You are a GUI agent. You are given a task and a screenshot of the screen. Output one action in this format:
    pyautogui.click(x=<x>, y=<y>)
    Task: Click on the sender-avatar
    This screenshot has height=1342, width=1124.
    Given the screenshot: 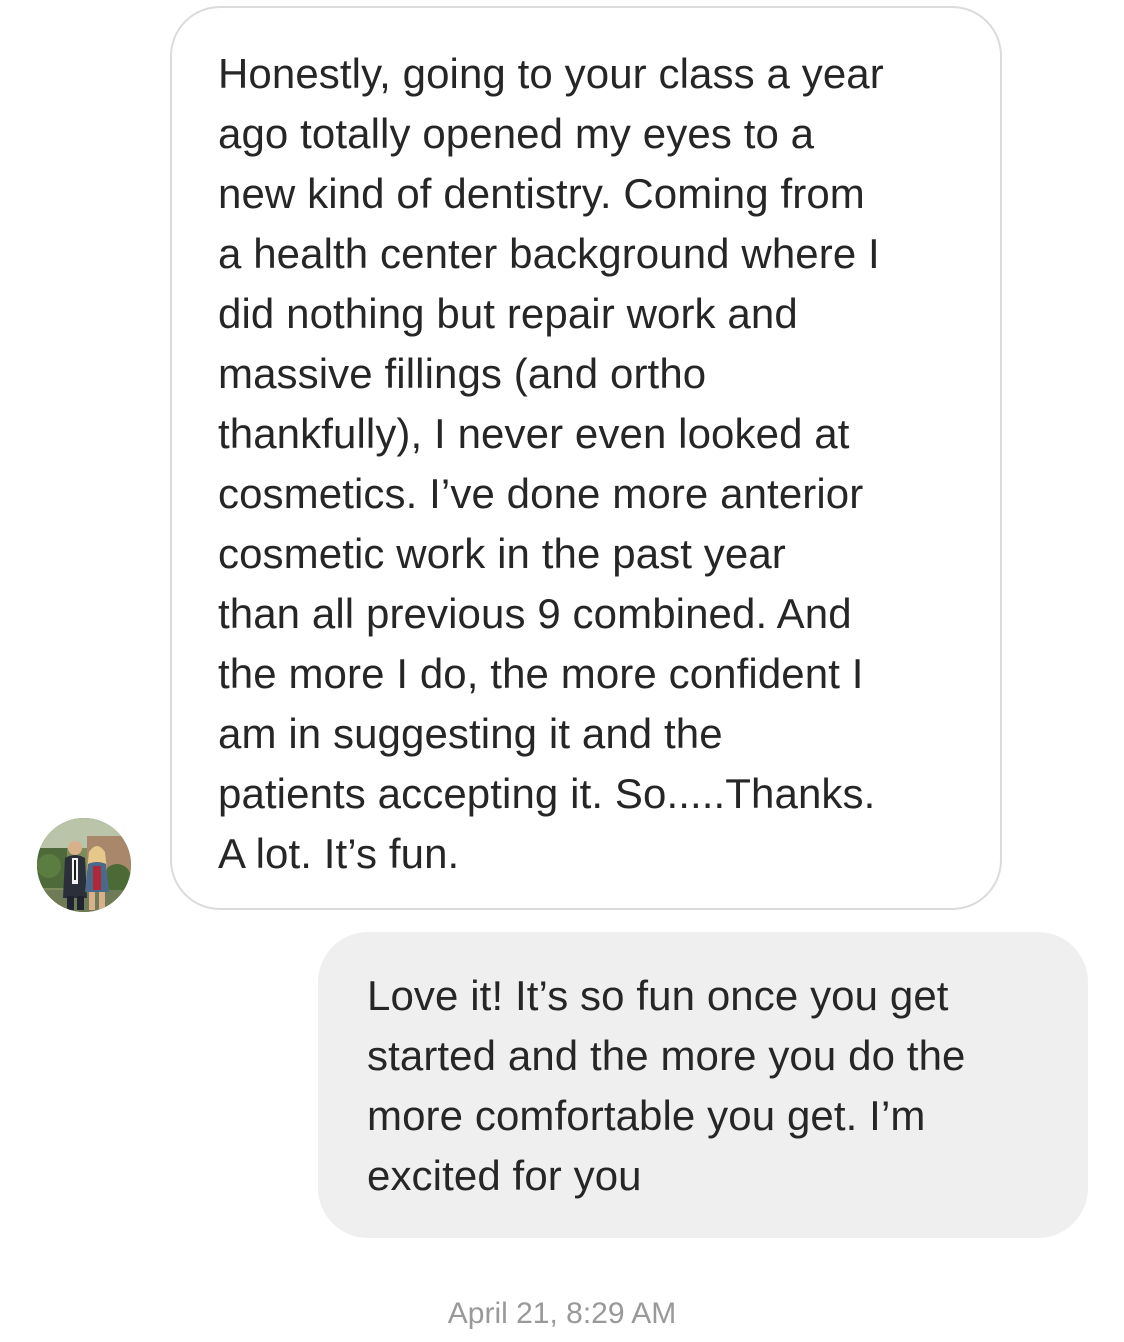 What is the action you would take?
    pyautogui.click(x=84, y=865)
    